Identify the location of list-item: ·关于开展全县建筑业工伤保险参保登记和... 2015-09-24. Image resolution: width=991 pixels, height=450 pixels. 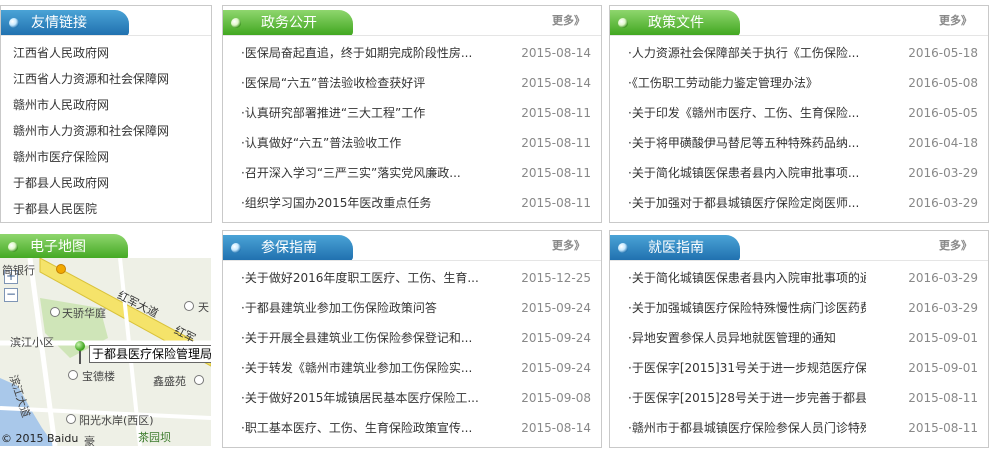
(416, 338).